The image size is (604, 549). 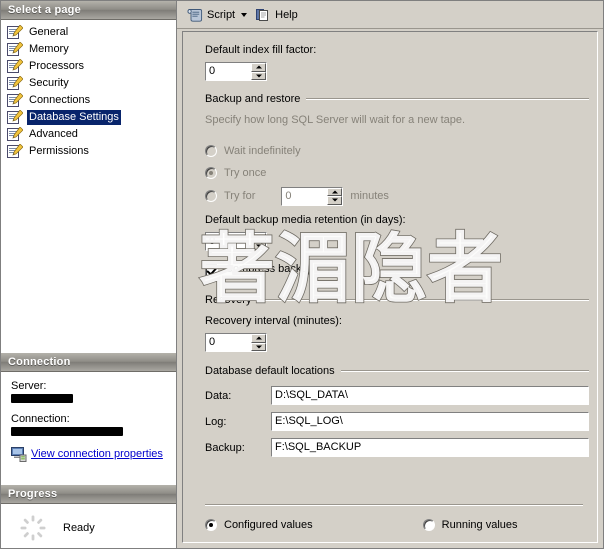 What do you see at coordinates (91, 100) in the screenshot?
I see `sidebar-item-connections: Connections` at bounding box center [91, 100].